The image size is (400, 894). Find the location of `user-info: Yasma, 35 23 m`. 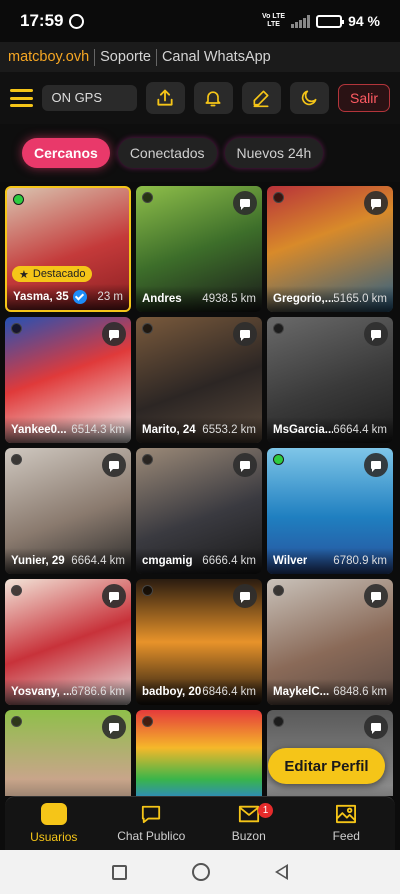

user-info: Yasma, 35 23 m is located at coordinates (68, 297).